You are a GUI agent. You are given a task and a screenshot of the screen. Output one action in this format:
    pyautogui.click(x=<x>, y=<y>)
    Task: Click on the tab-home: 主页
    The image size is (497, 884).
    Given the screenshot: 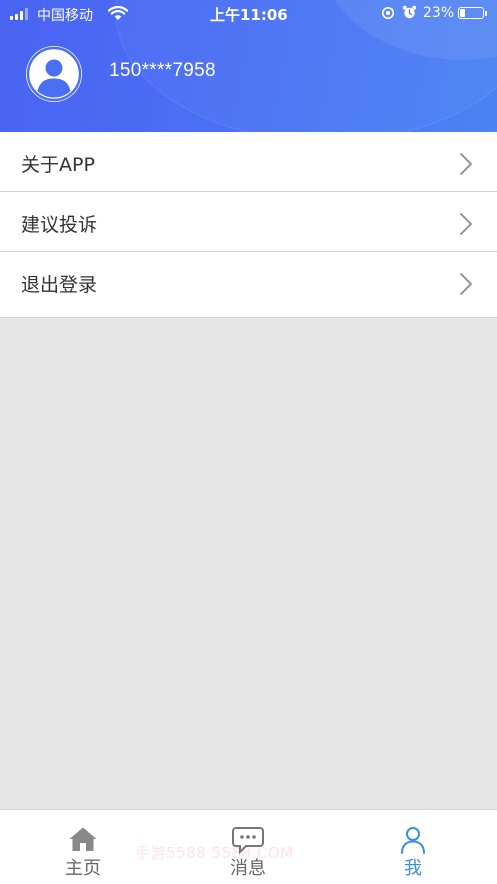 What is the action you would take?
    pyautogui.click(x=83, y=847)
    